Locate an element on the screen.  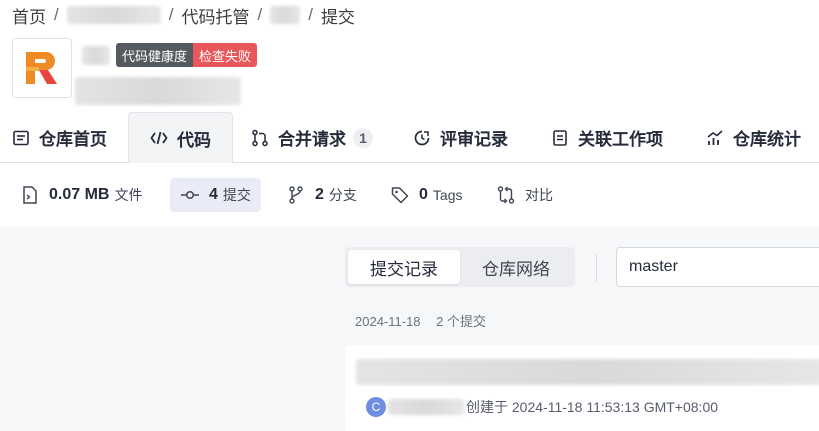
code-health-badge: 代码健康度 检查失败 is located at coordinates (187, 55).